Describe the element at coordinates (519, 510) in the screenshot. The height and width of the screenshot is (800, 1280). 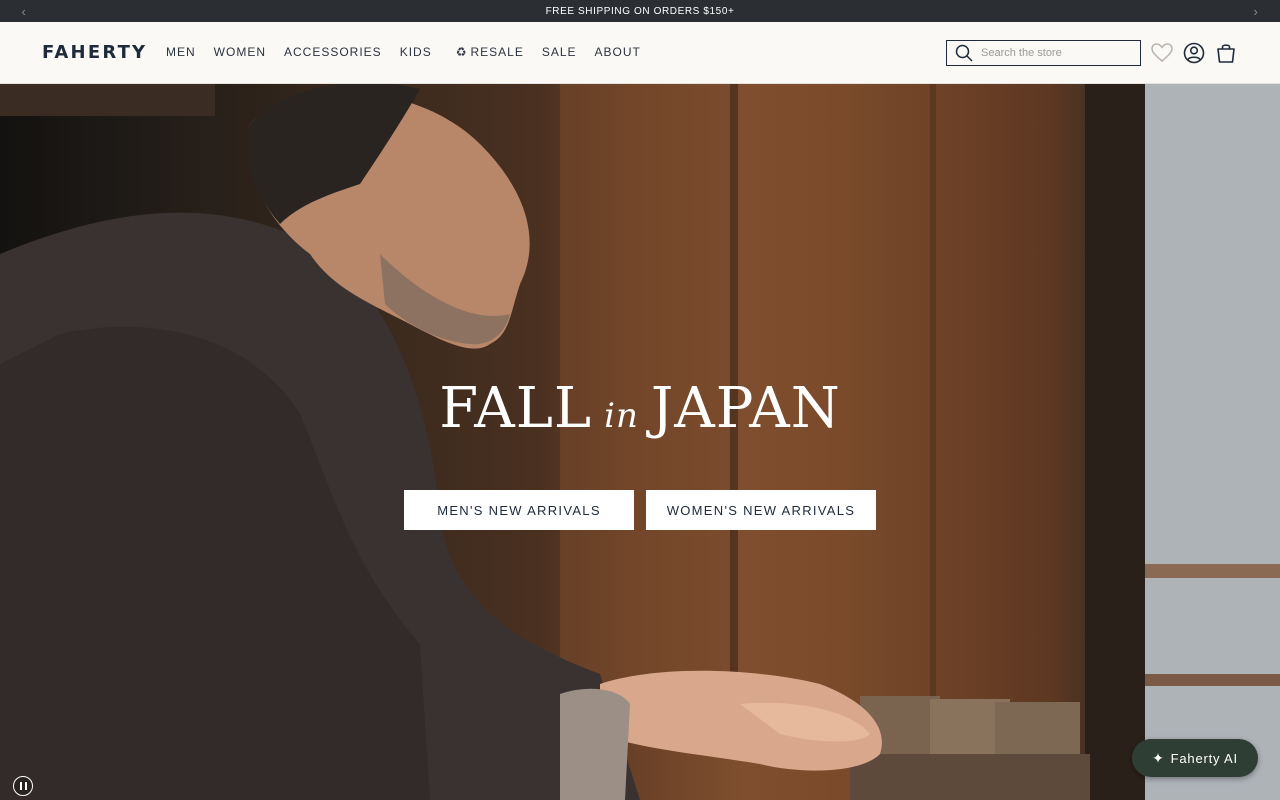
I see `mens-new-arrivals-button: MEN'S NEW ARRIVALS` at that location.